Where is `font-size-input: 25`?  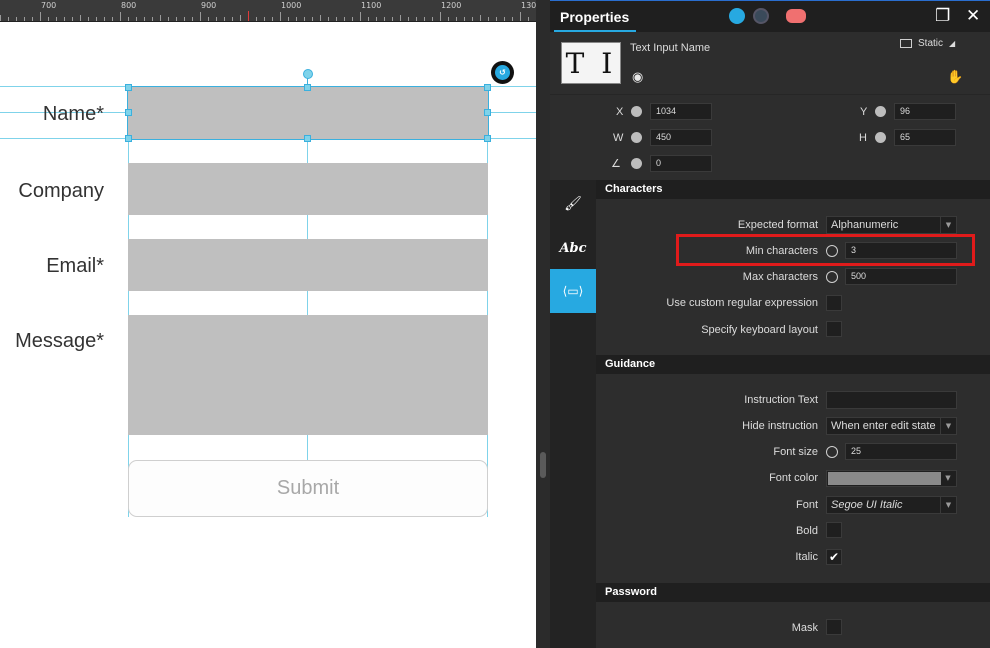
font-size-input: 25 is located at coordinates (901, 451).